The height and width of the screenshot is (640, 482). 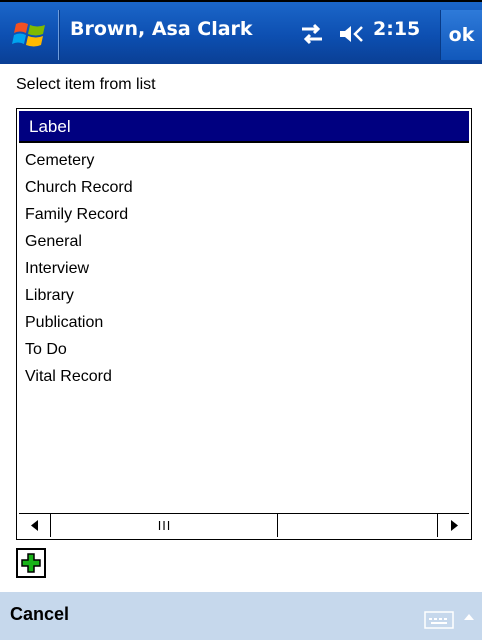 I want to click on arrow-left-icon, so click(x=34, y=525).